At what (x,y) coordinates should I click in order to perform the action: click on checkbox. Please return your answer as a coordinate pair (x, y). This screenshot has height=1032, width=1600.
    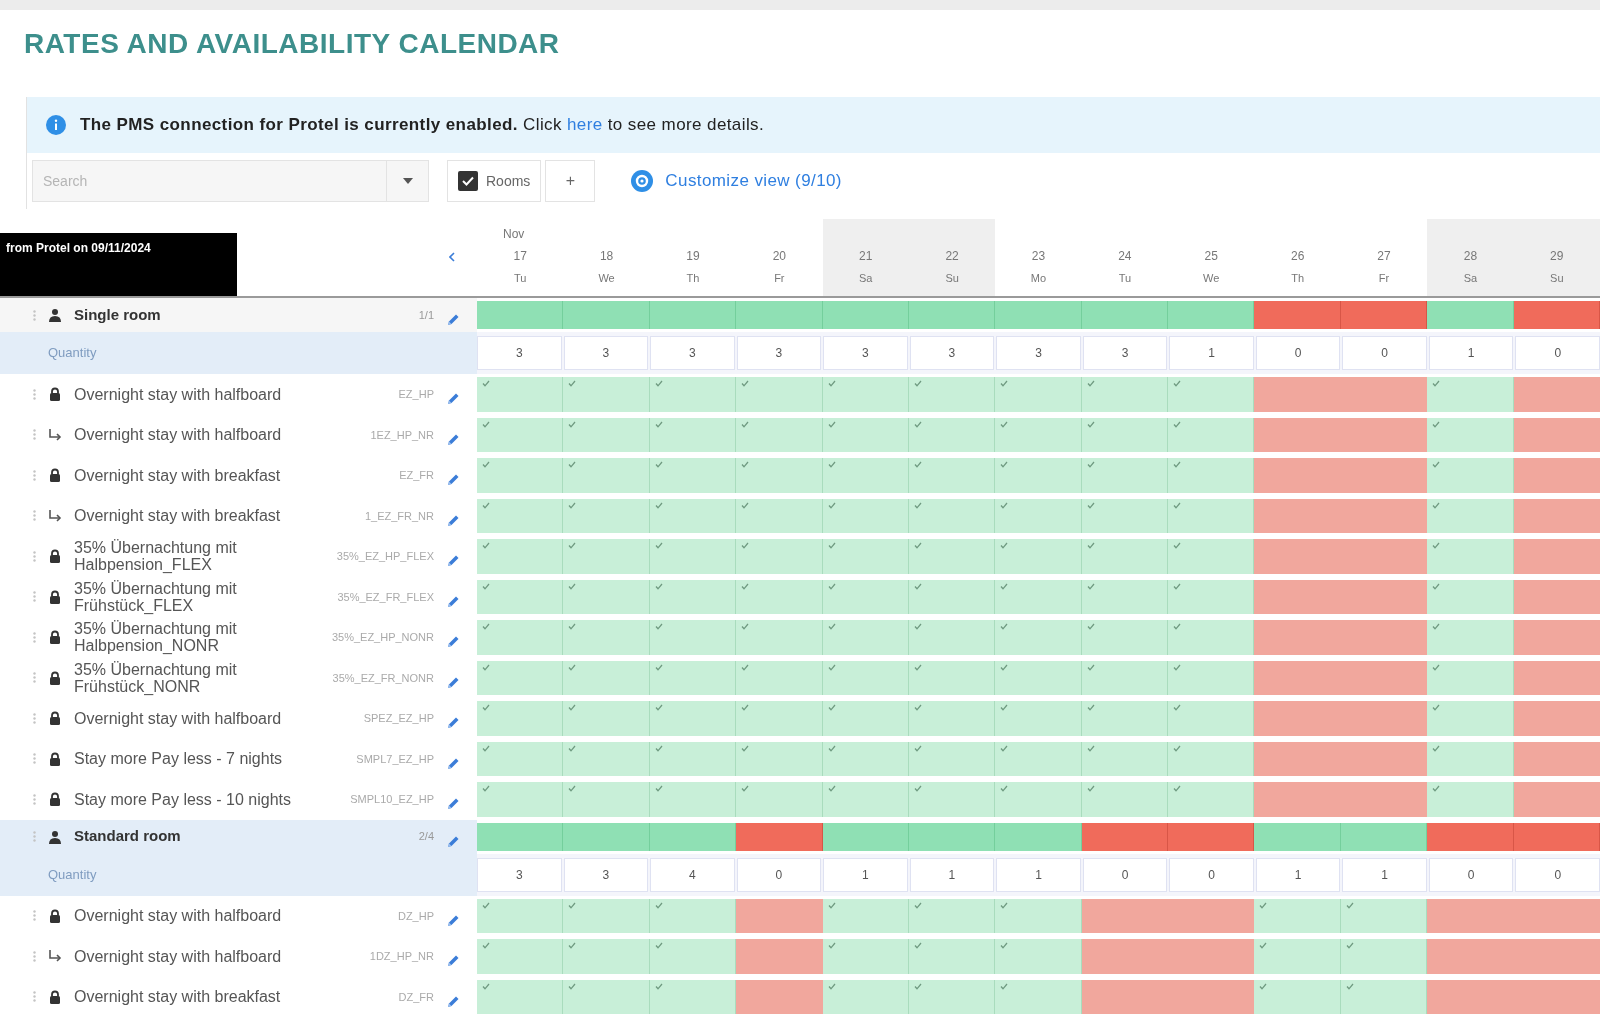
    Looking at the image, I should click on (468, 181).